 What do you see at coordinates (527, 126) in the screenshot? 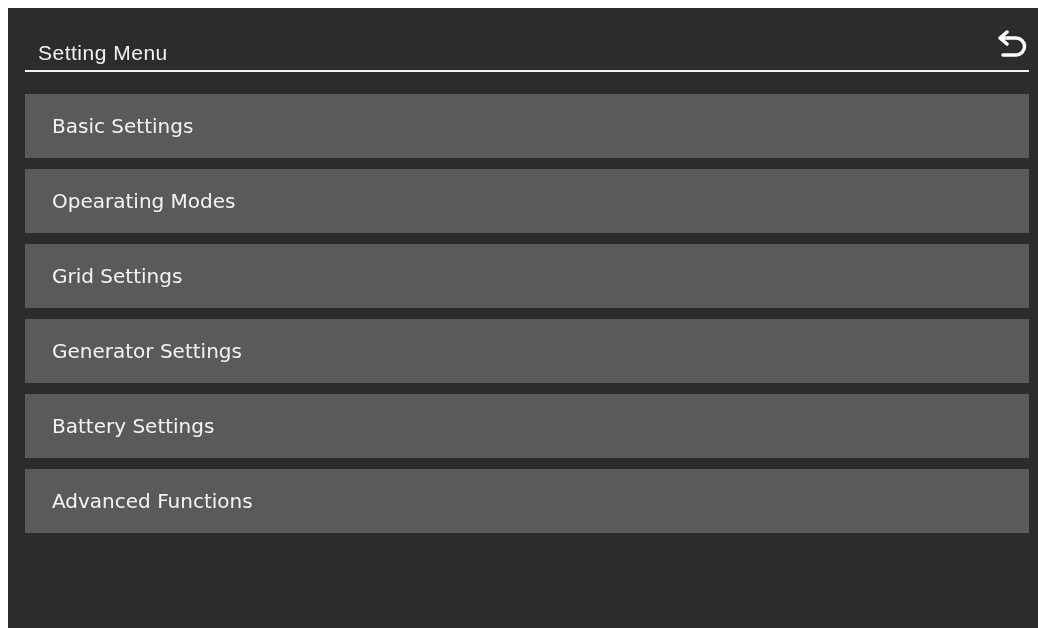
I see `menu-item: Basic Settings` at bounding box center [527, 126].